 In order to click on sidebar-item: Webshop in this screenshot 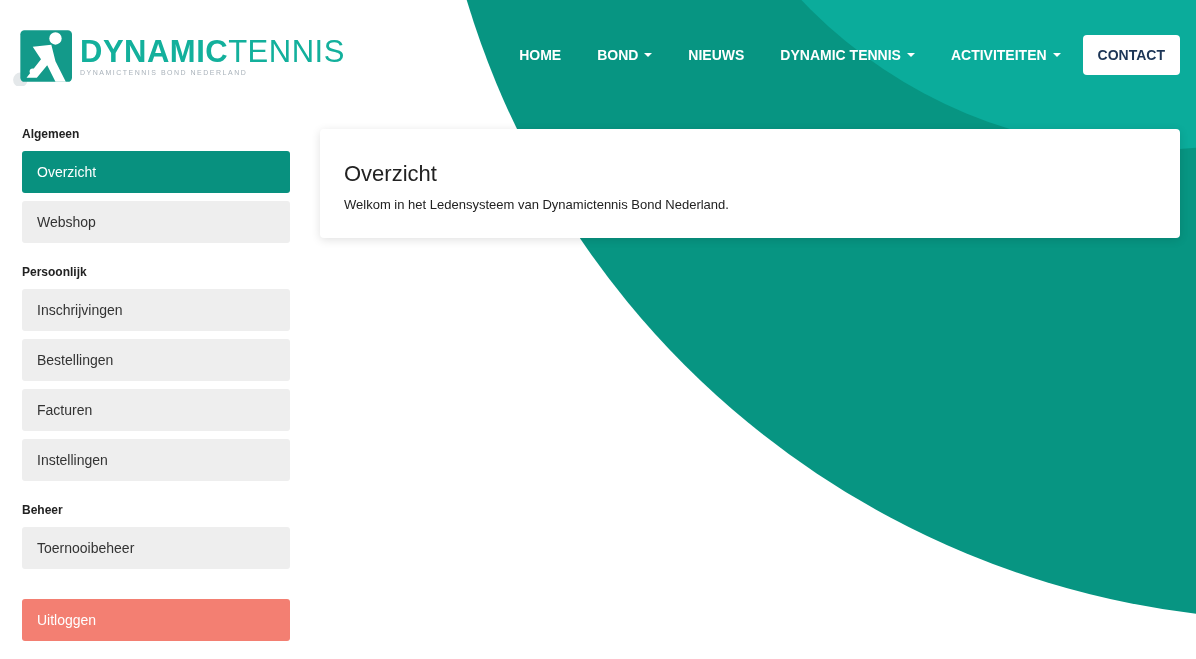, I will do `click(156, 222)`.